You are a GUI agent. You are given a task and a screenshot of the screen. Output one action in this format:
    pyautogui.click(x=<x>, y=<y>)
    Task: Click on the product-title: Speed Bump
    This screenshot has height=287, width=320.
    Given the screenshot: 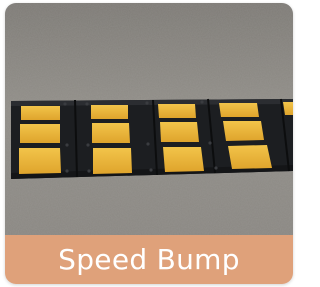 What is the action you would take?
    pyautogui.click(x=149, y=259)
    